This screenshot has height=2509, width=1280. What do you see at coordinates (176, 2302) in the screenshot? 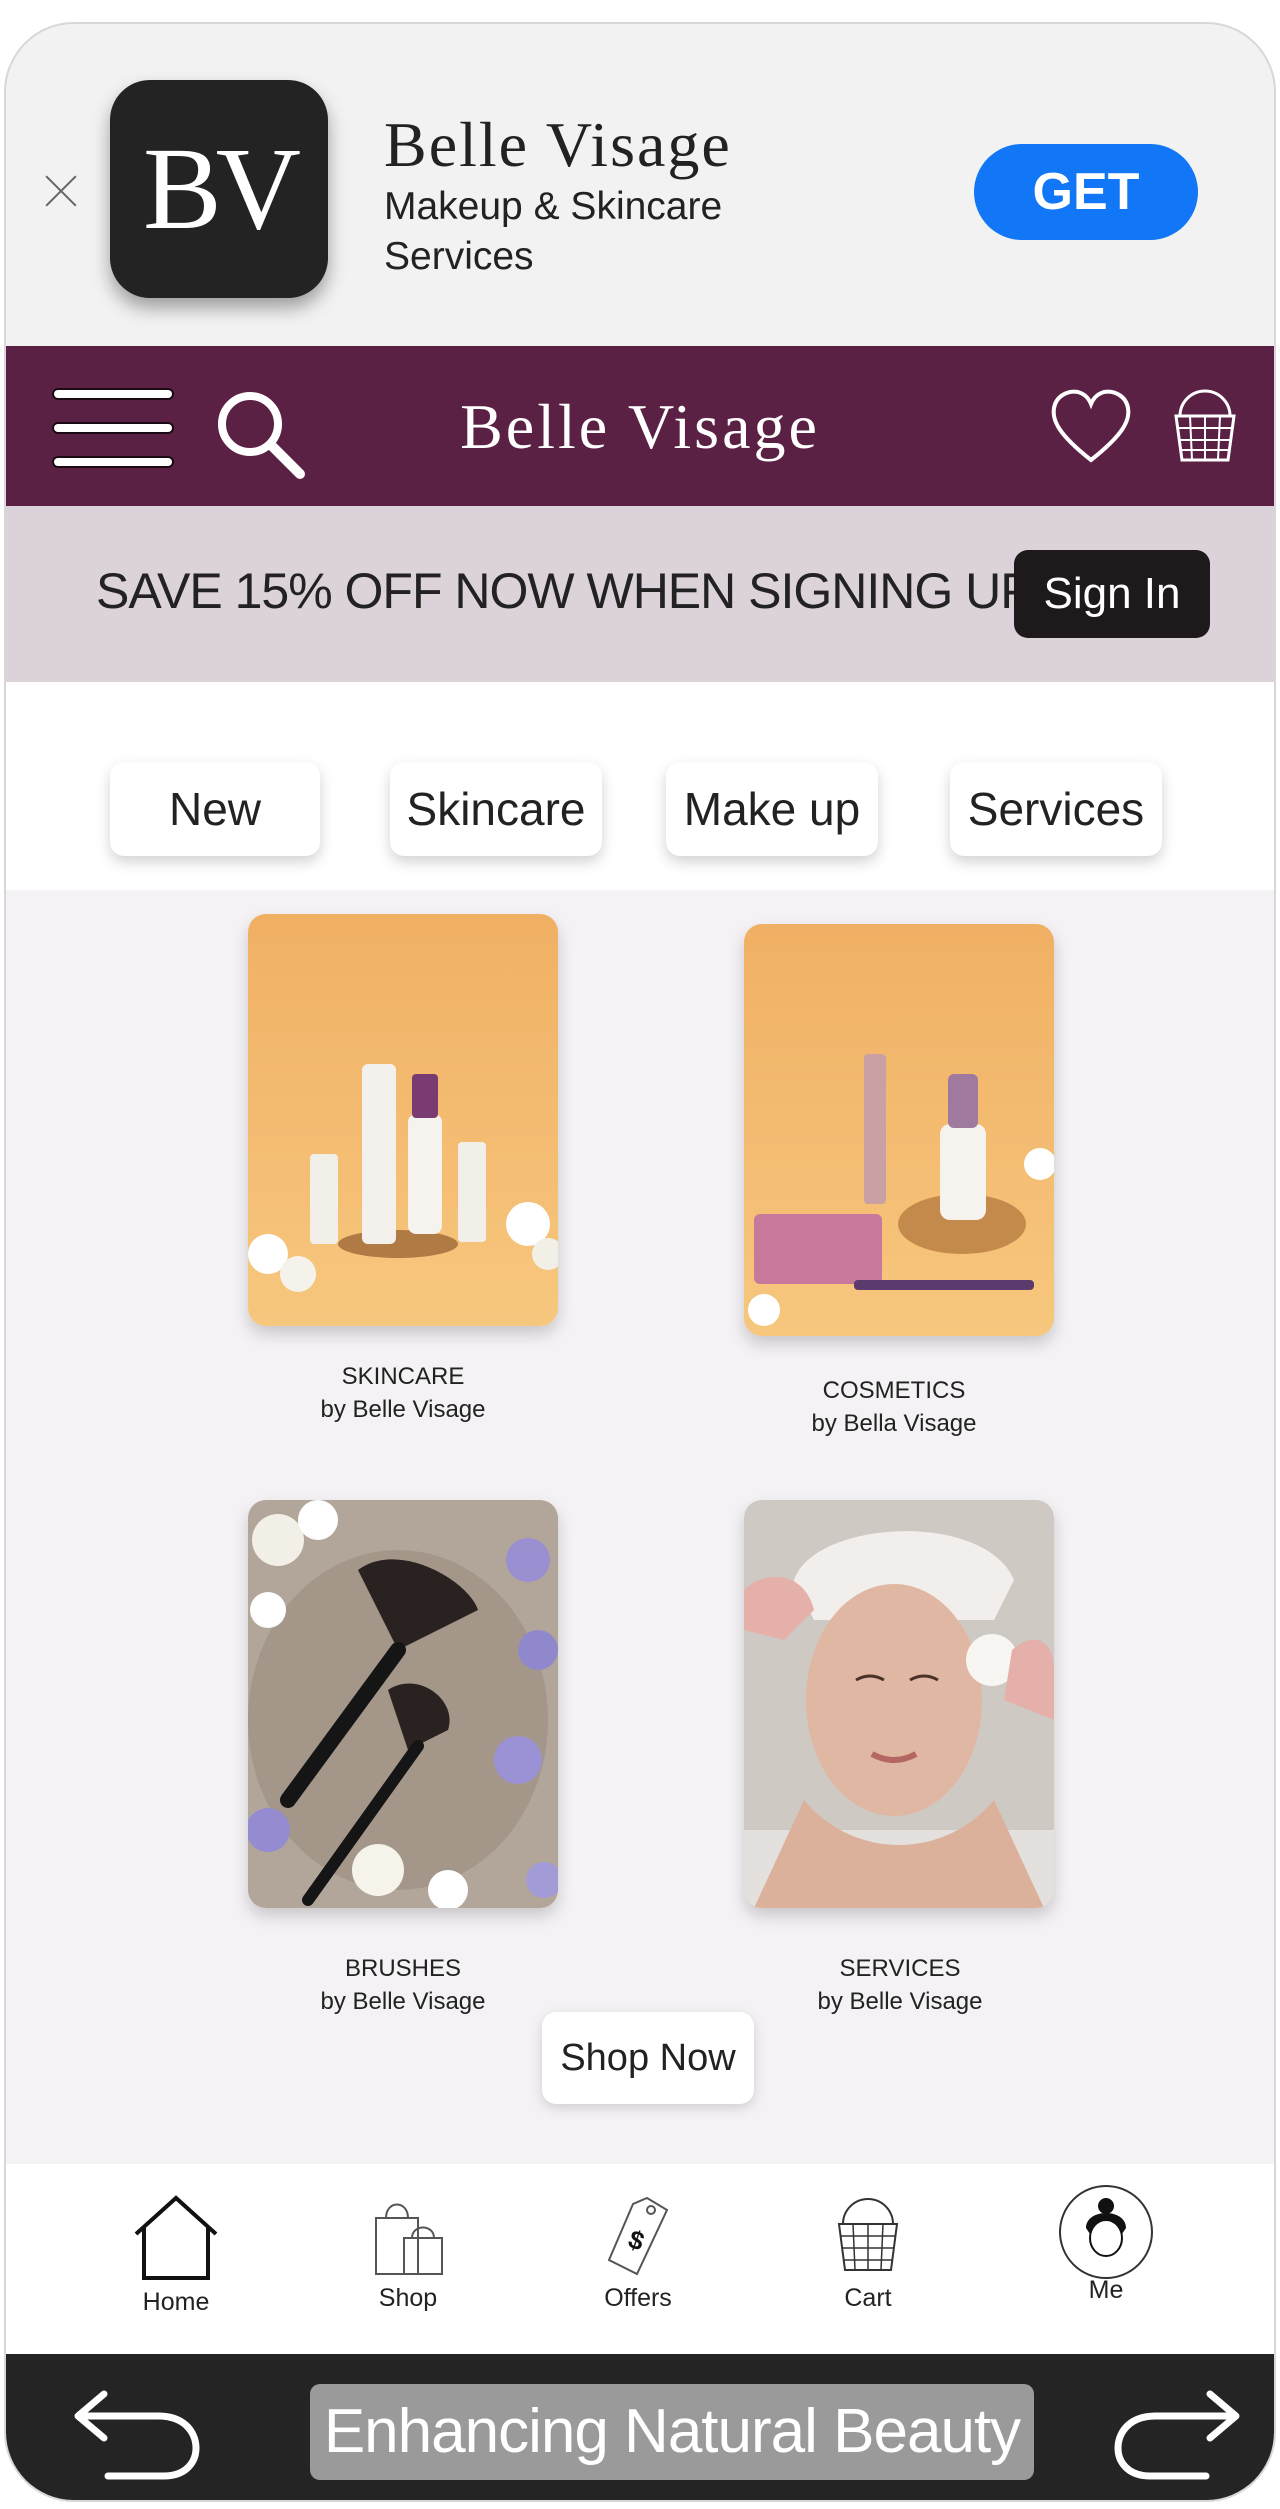
I see `tab-label: Home` at bounding box center [176, 2302].